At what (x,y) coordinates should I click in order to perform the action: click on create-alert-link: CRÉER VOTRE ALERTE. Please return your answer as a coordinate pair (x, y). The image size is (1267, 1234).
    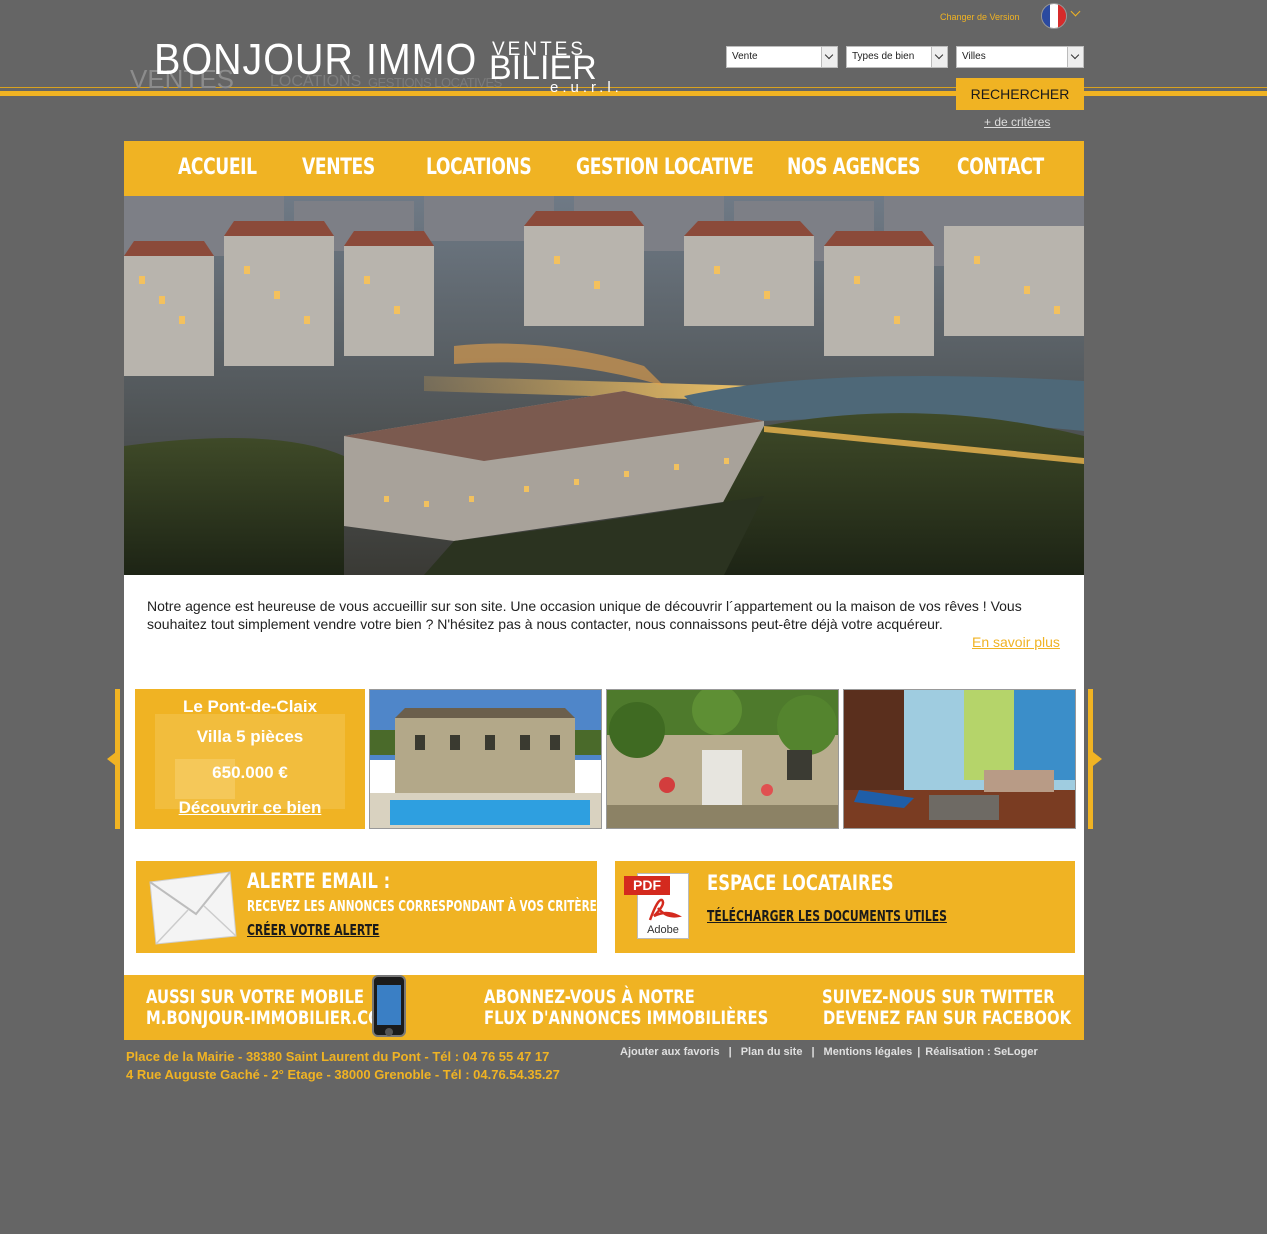
    Looking at the image, I should click on (313, 930).